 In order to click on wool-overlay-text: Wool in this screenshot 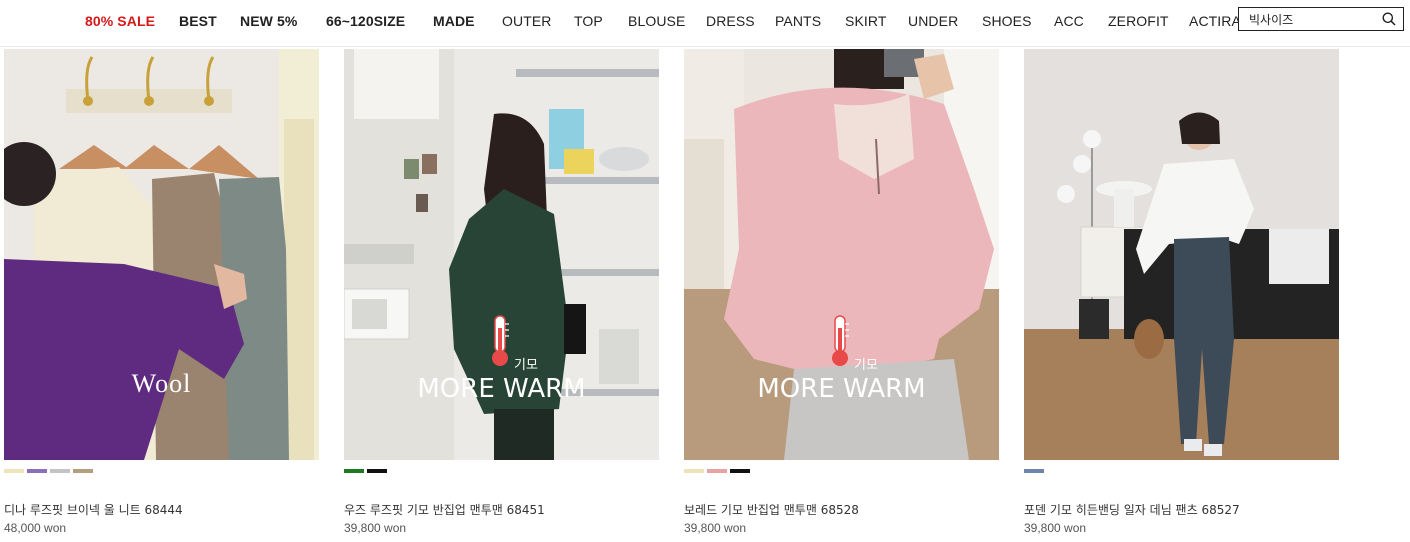, I will do `click(161, 383)`.